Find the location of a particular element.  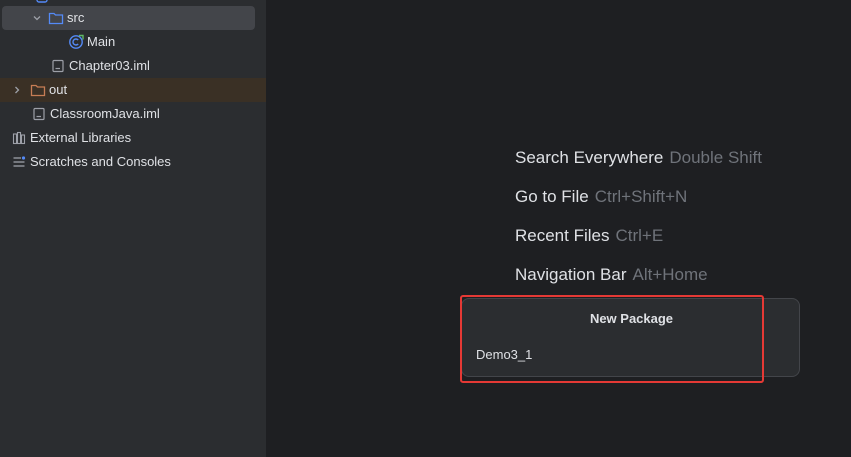

chevron-down-icon is located at coordinates (37, 18).